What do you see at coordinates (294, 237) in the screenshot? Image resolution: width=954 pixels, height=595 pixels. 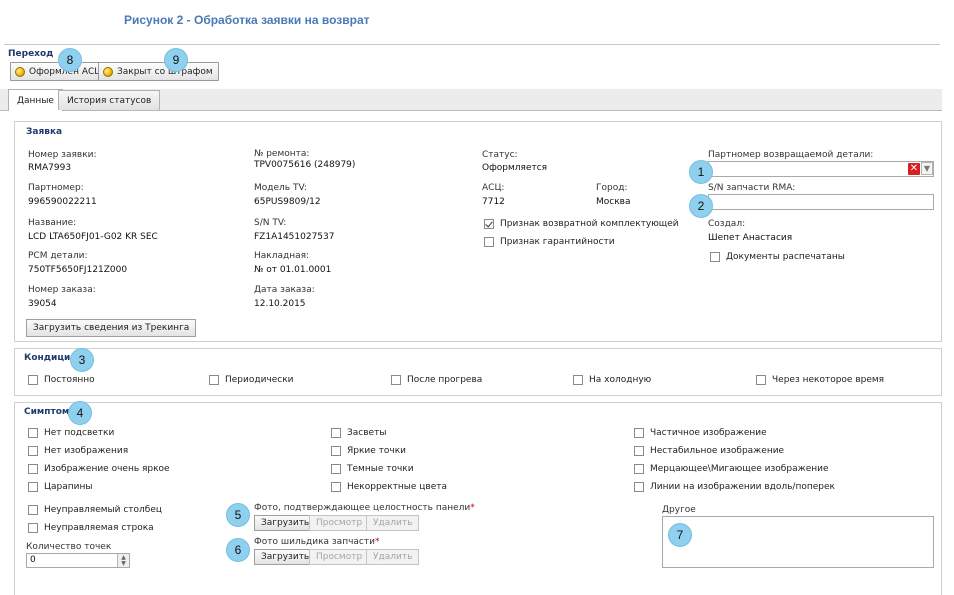 I see `tv-sn-value: FZ1A1451027537` at bounding box center [294, 237].